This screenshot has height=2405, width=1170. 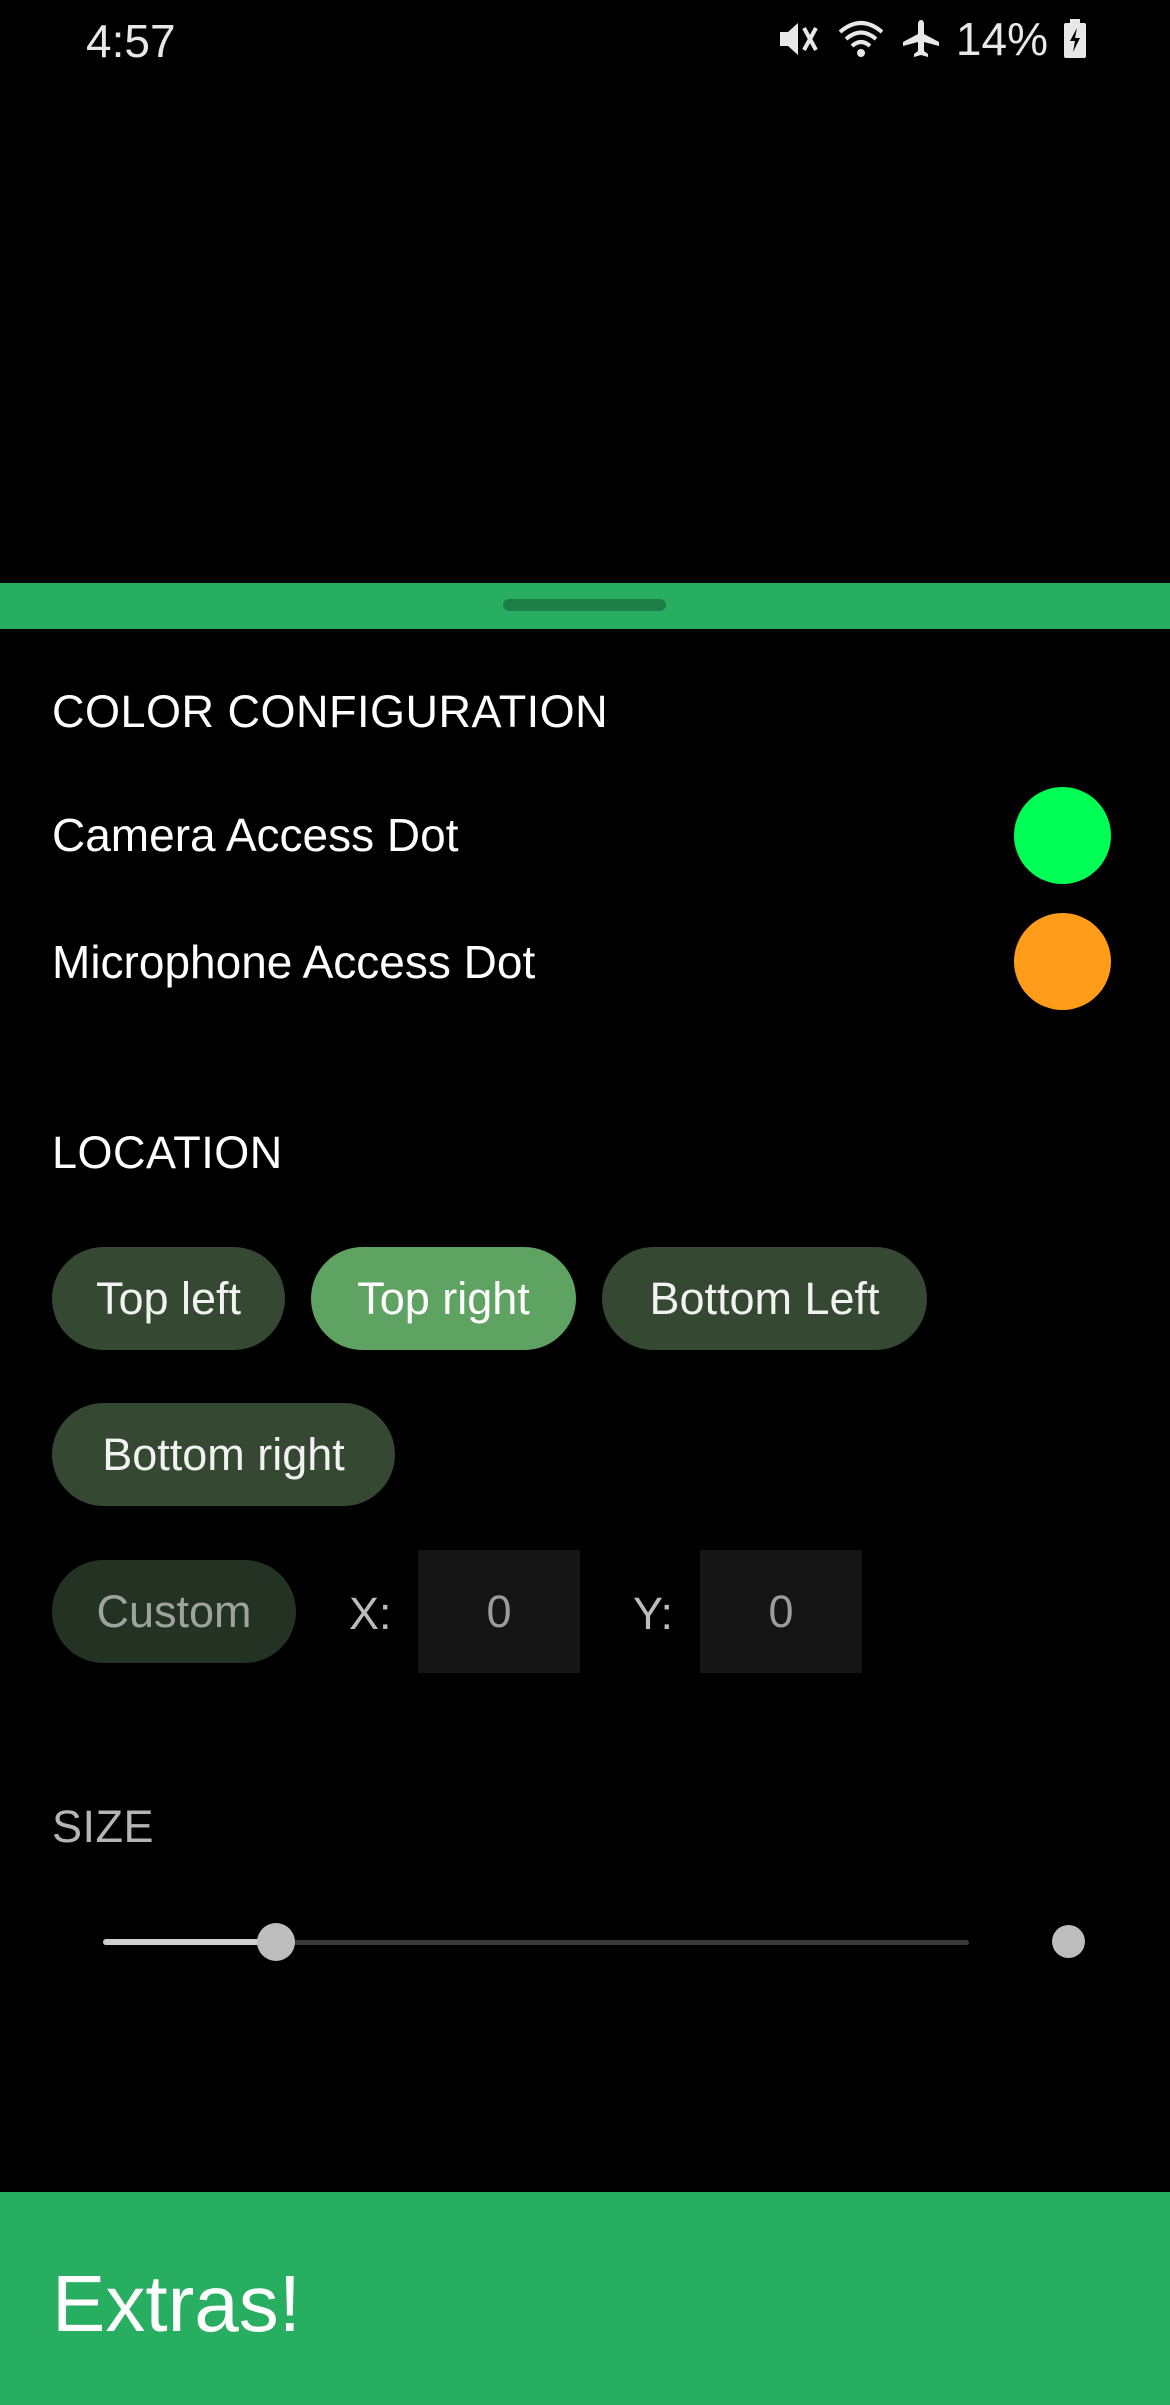 I want to click on size-preview-dot, so click(x=1068, y=1941).